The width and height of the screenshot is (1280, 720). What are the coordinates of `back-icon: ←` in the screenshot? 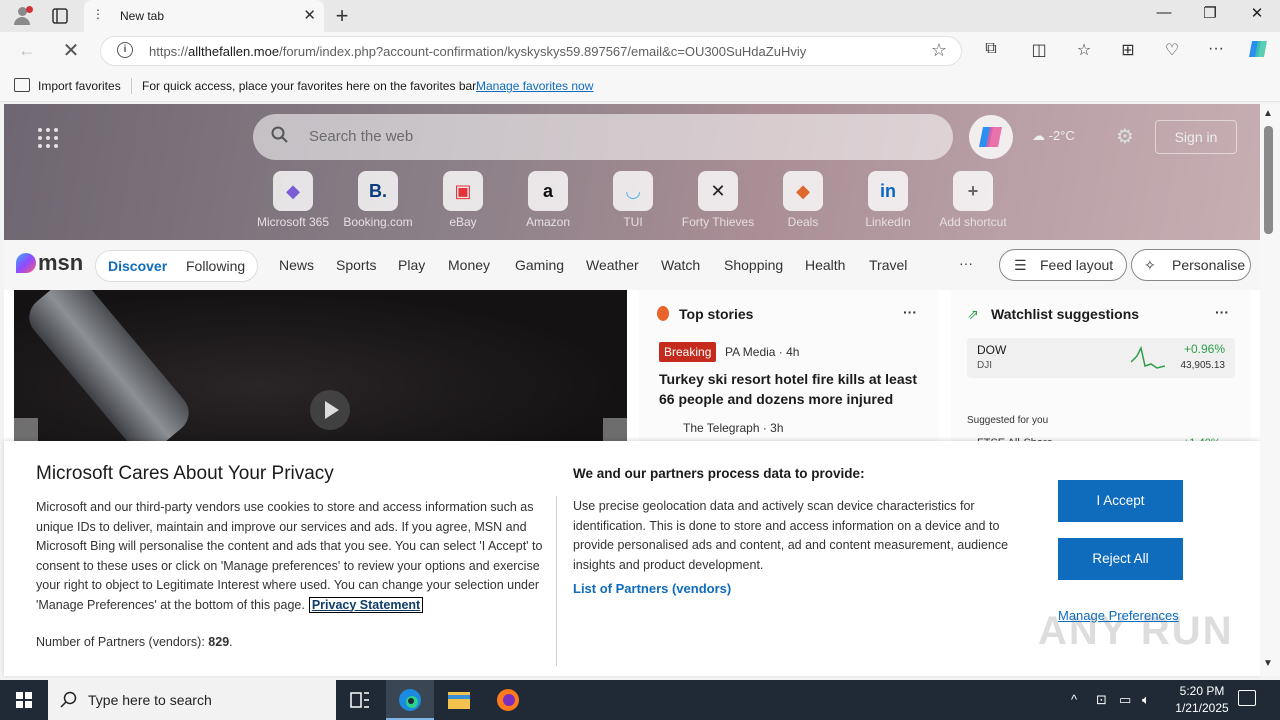 It's located at (27, 50).